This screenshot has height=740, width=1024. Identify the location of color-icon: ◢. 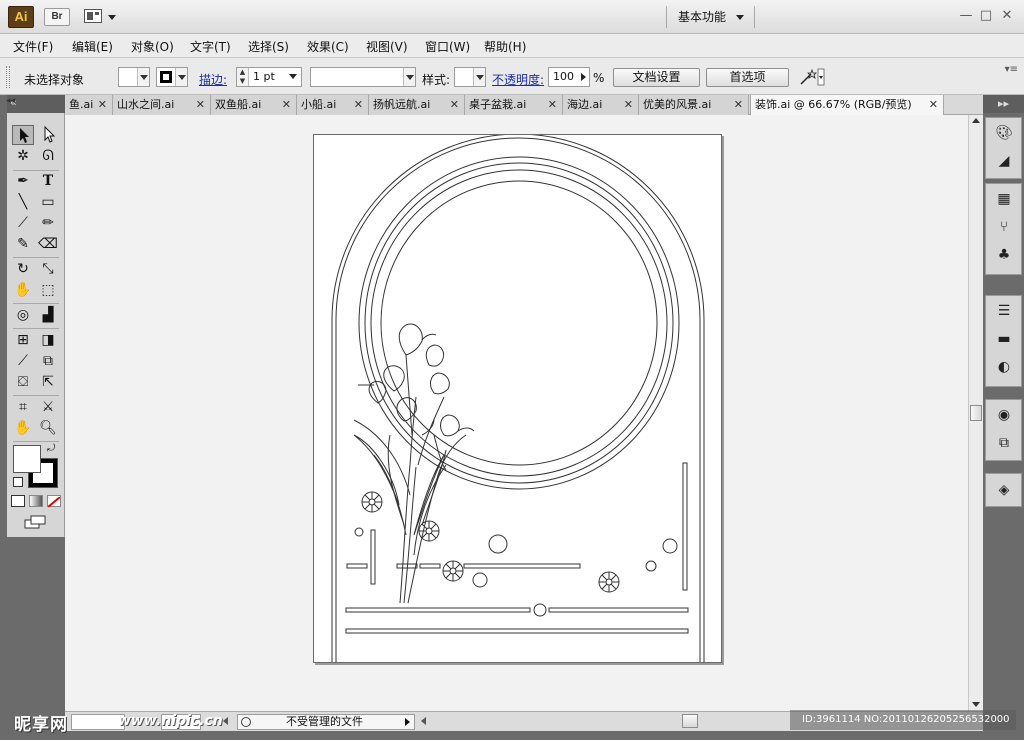
(1004, 161).